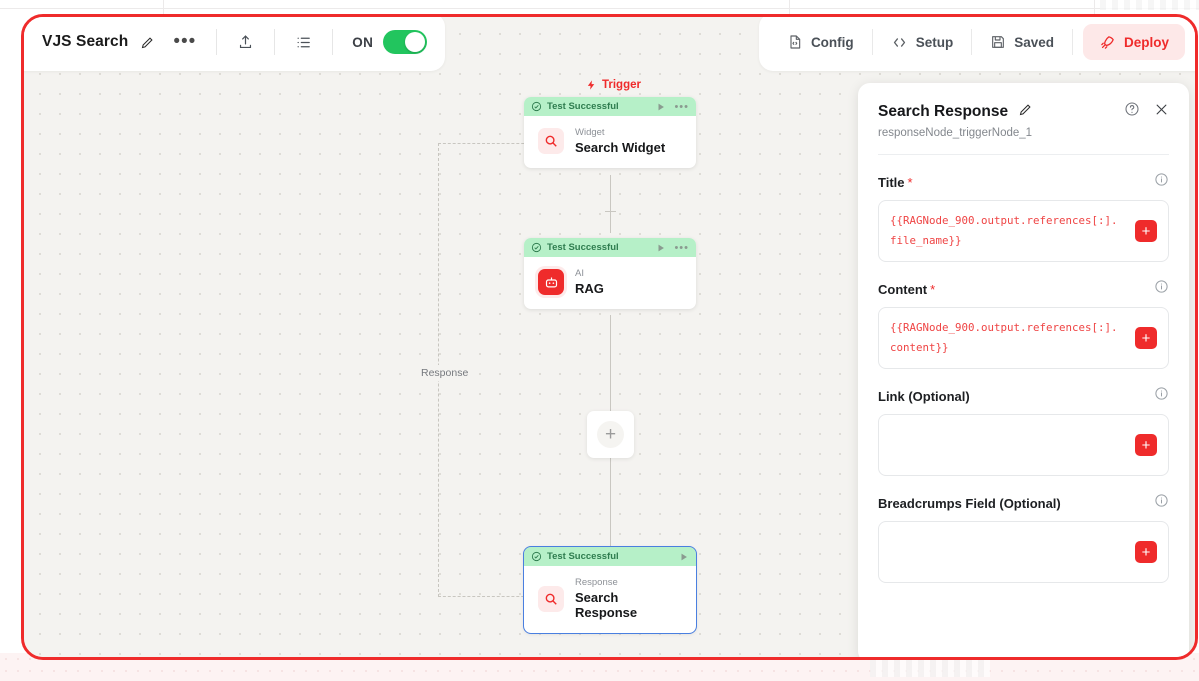 The width and height of the screenshot is (1199, 681). Describe the element at coordinates (832, 42) in the screenshot. I see `config-label: Config` at that location.